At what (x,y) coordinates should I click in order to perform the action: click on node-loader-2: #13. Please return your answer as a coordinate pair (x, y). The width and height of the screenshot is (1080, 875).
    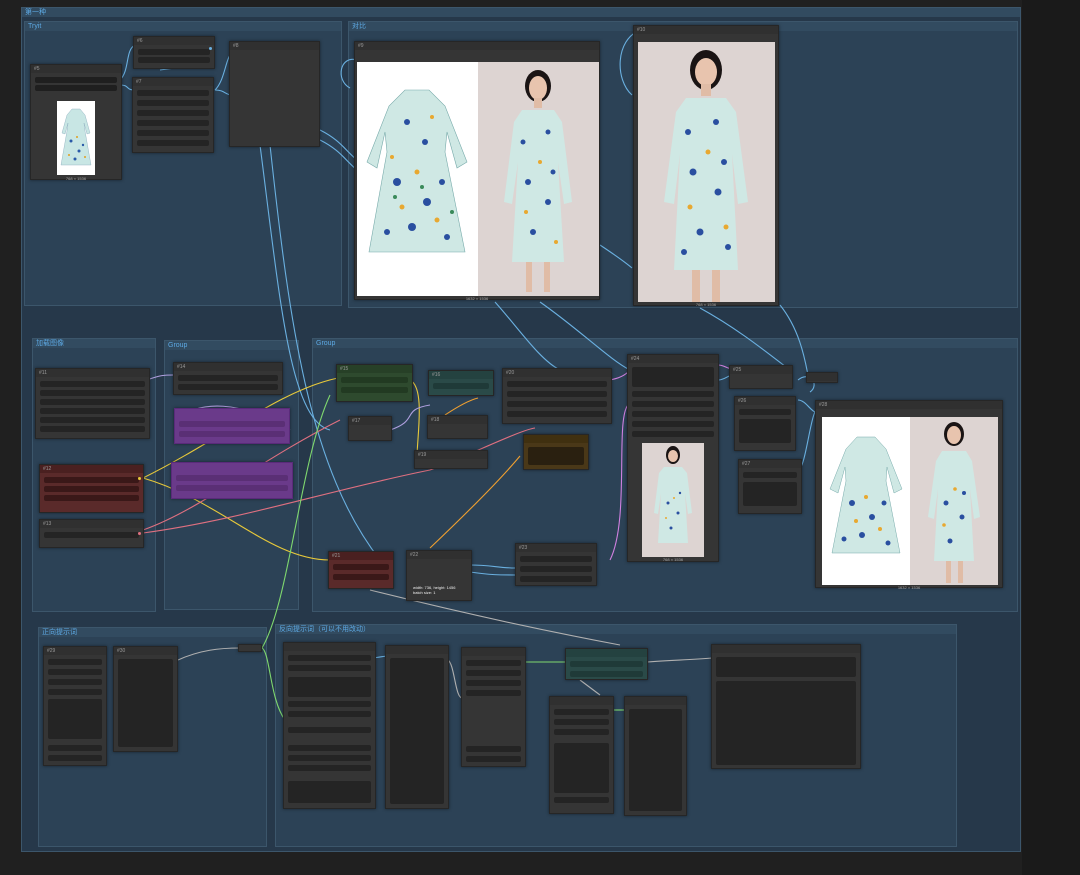
    Looking at the image, I should click on (91, 533).